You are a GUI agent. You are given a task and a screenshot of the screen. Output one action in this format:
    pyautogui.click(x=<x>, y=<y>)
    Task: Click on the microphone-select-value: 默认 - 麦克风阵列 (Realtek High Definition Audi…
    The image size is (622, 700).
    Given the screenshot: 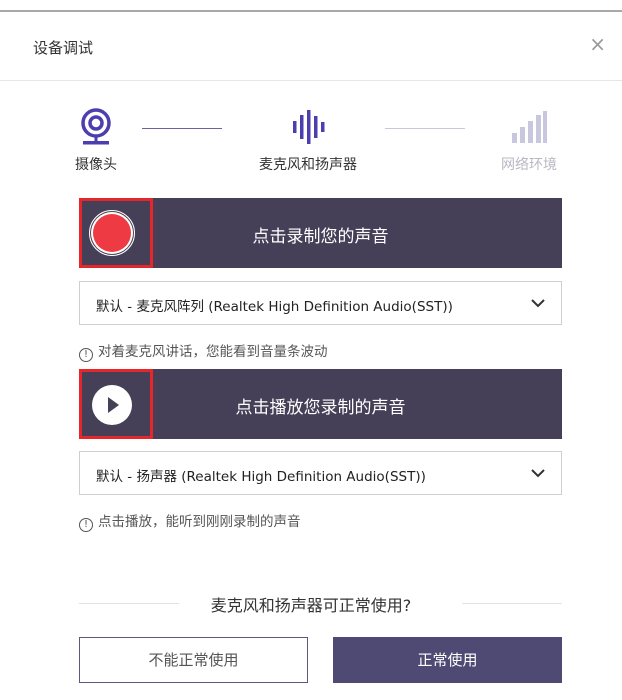 What is the action you would take?
    pyautogui.click(x=274, y=307)
    